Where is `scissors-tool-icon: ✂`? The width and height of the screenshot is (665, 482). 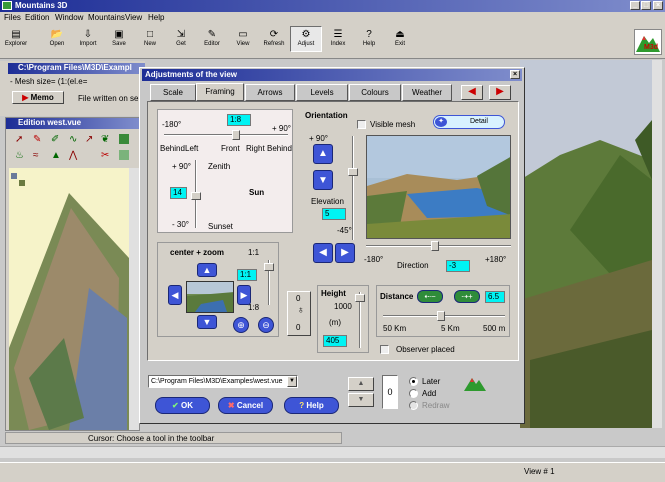
scissors-tool-icon: ✂ is located at coordinates (105, 155).